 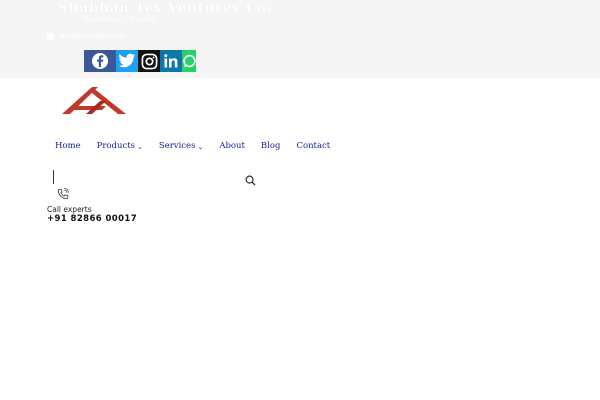 I want to click on nav-home: Home, so click(x=68, y=146).